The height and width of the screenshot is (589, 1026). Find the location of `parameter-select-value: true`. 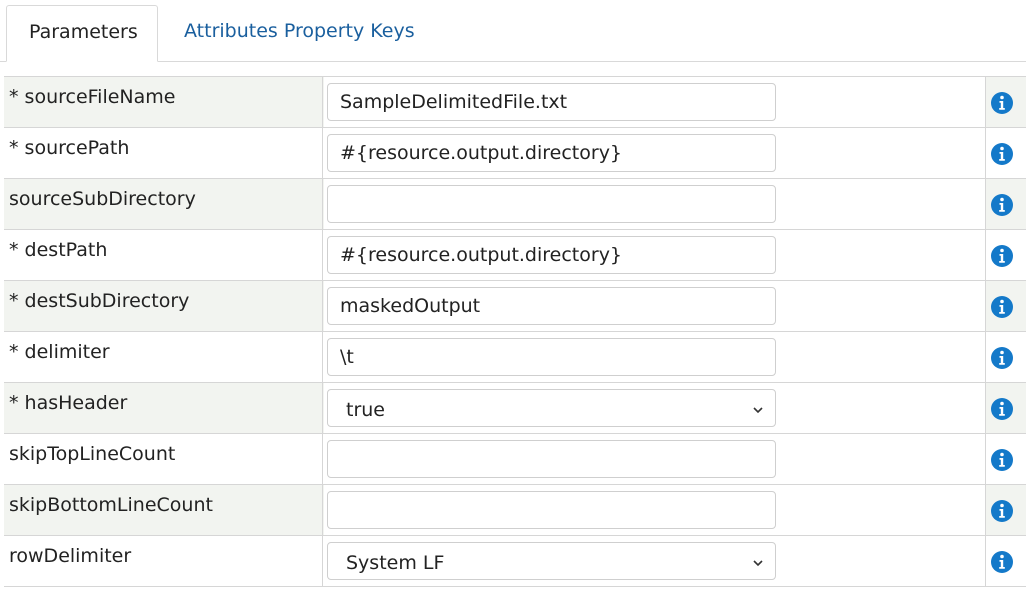

parameter-select-value: true is located at coordinates (365, 410).